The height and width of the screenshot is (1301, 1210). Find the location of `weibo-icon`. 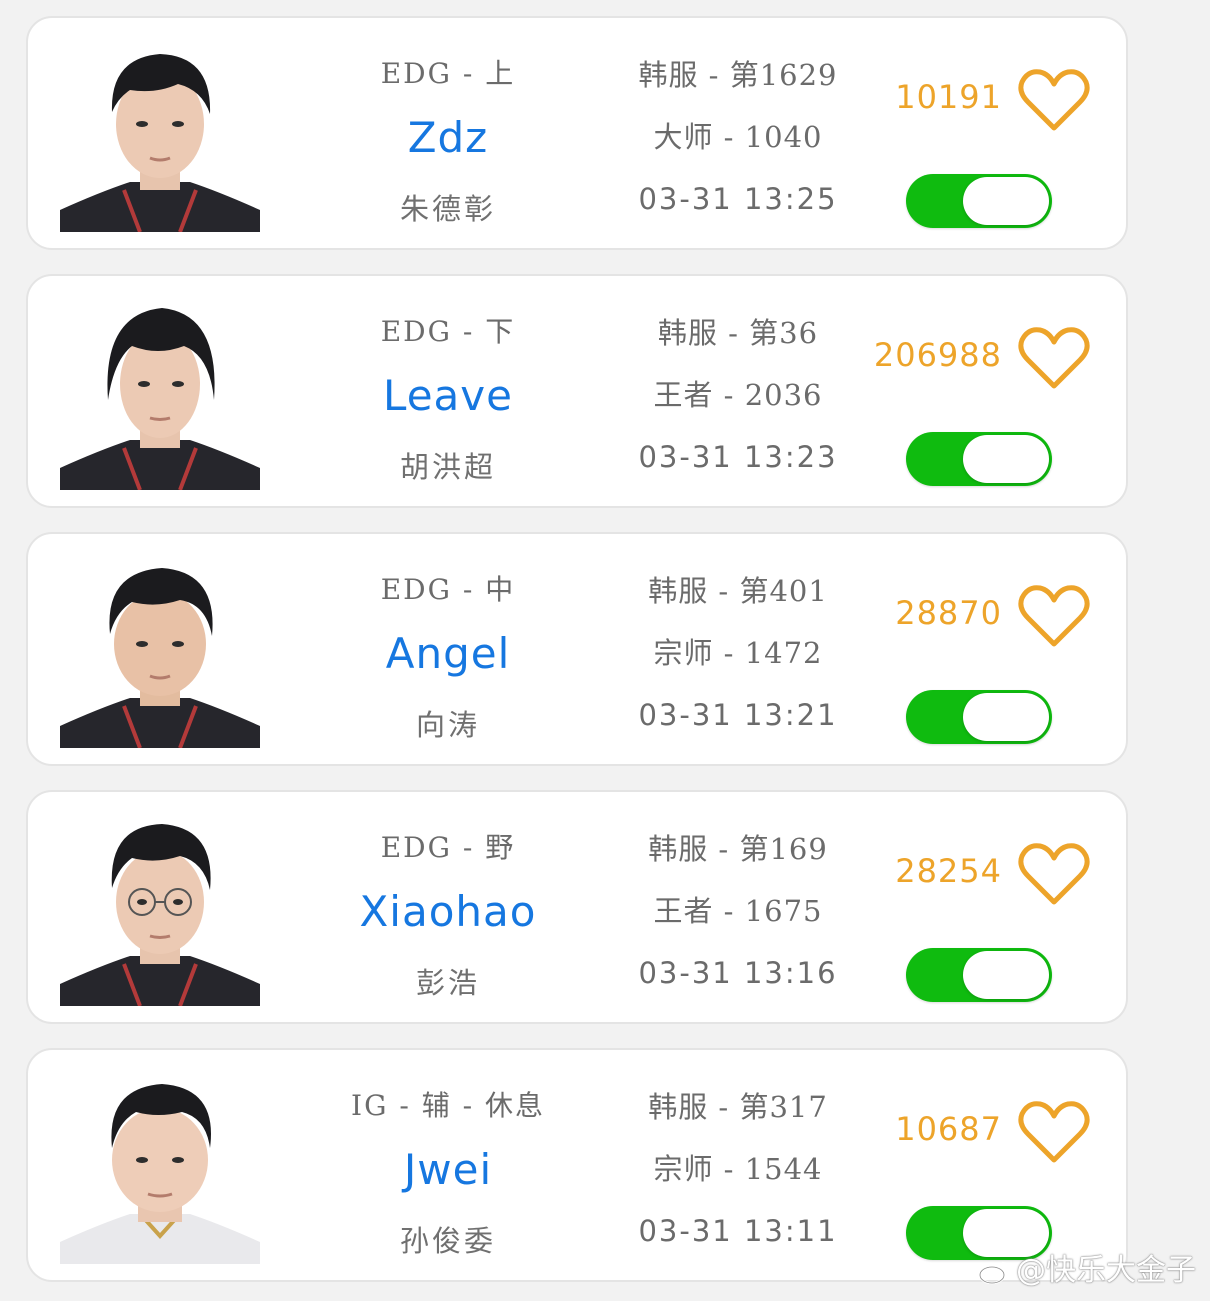

weibo-icon is located at coordinates (994, 1272).